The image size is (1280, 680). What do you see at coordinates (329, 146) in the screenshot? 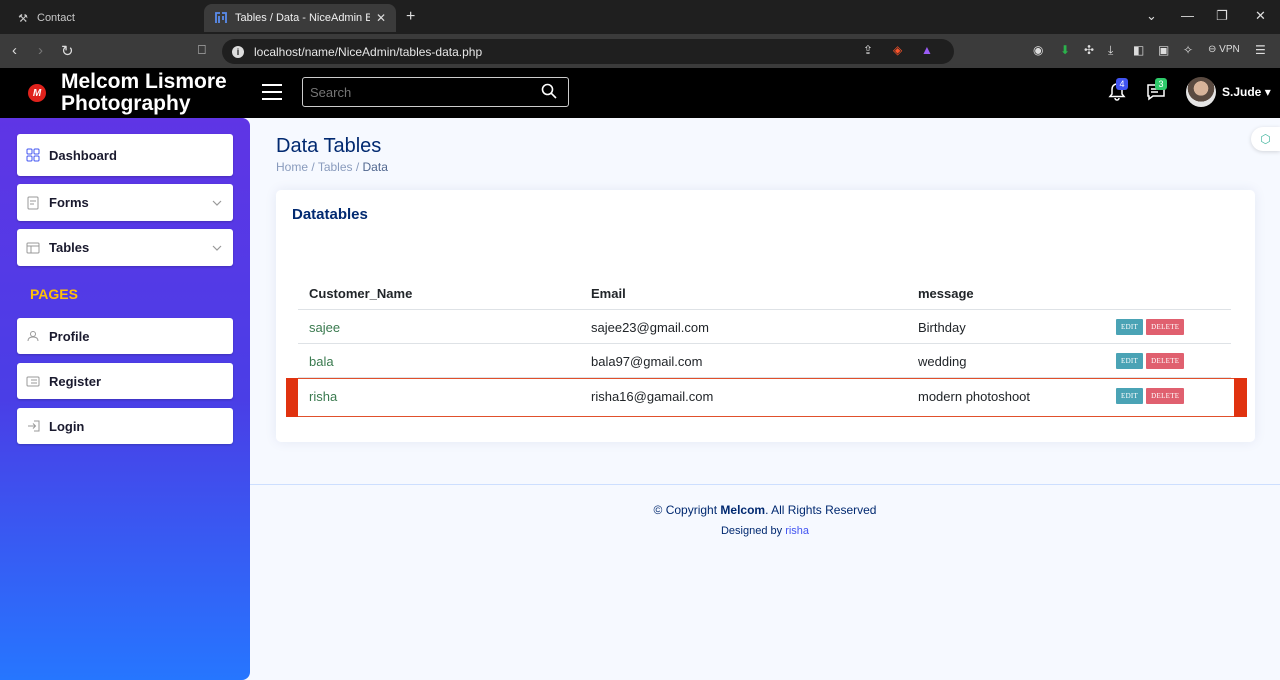
I see `page-title: Data Tables` at bounding box center [329, 146].